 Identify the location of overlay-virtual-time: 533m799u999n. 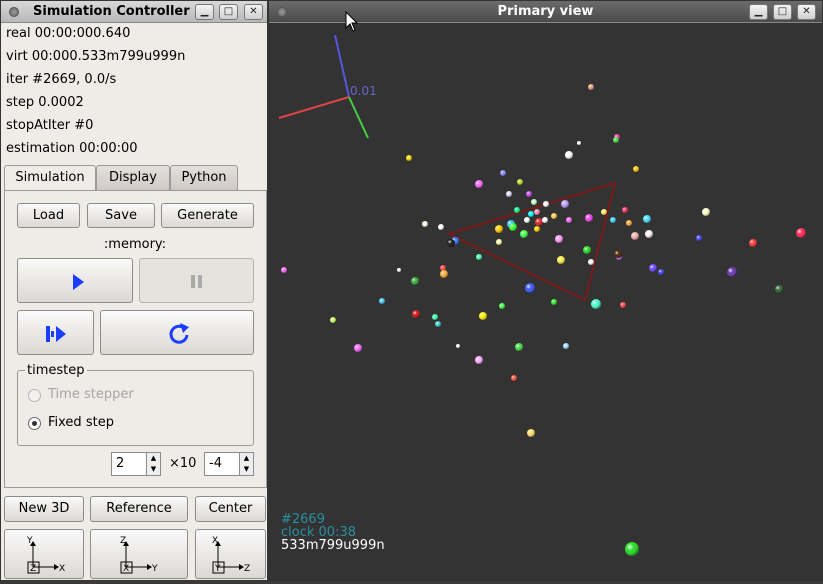
(333, 545).